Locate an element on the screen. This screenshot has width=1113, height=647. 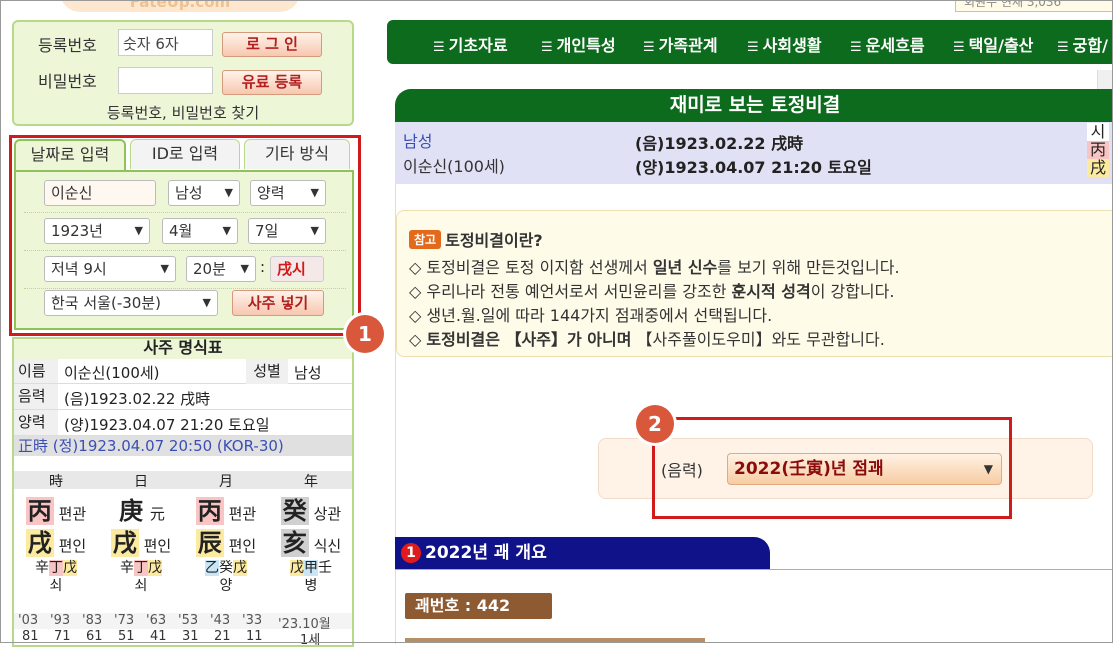
nav-item-label: 개인특성 is located at coordinates (586, 45).